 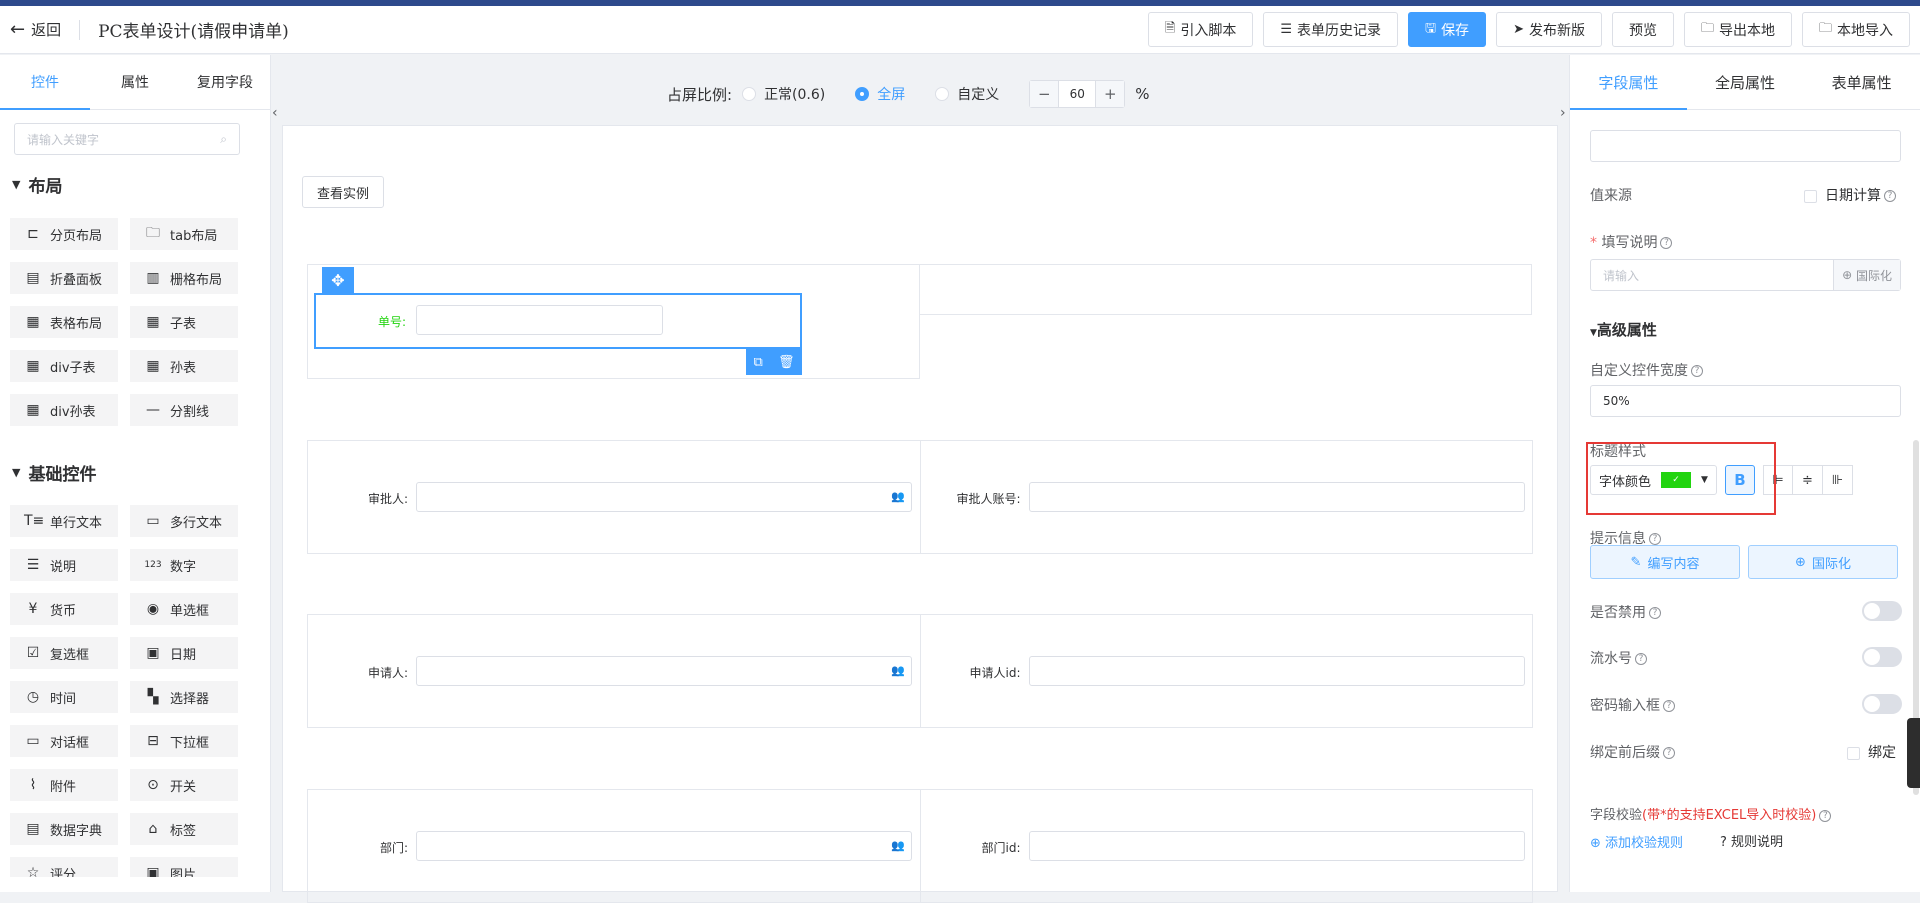 What do you see at coordinates (1882, 704) in the screenshot?
I see `password-toggle` at bounding box center [1882, 704].